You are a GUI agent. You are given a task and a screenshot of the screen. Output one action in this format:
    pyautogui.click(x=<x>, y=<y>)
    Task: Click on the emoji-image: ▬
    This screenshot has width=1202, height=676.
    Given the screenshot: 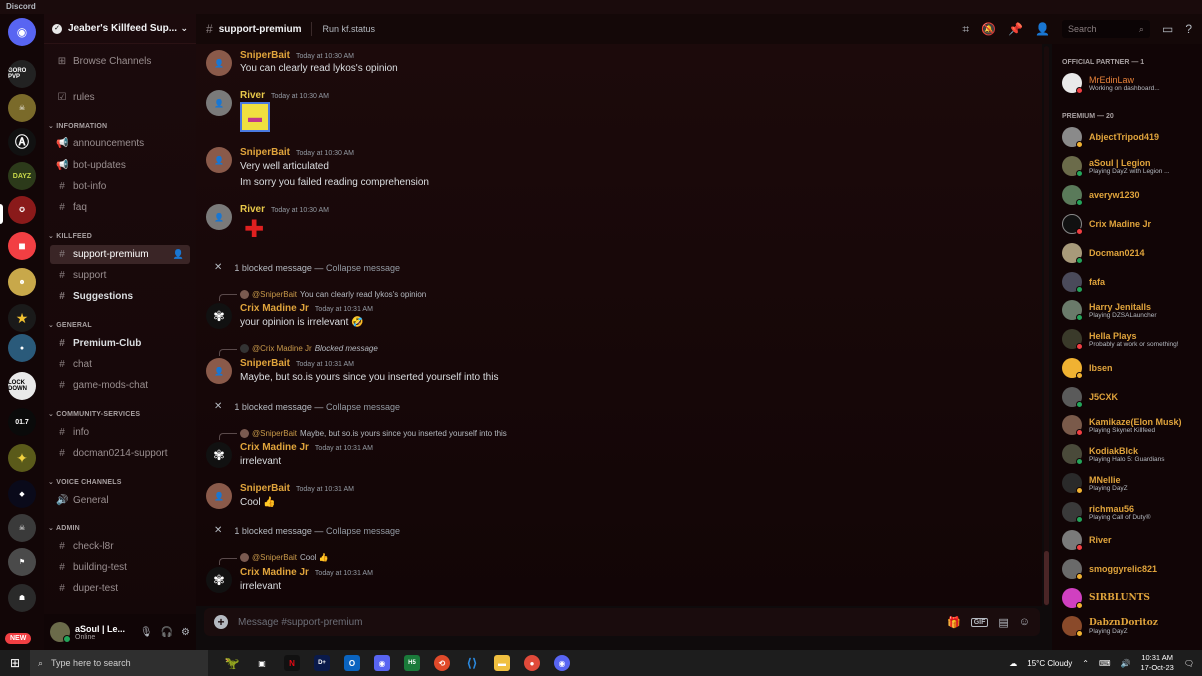 What is the action you would take?
    pyautogui.click(x=255, y=117)
    